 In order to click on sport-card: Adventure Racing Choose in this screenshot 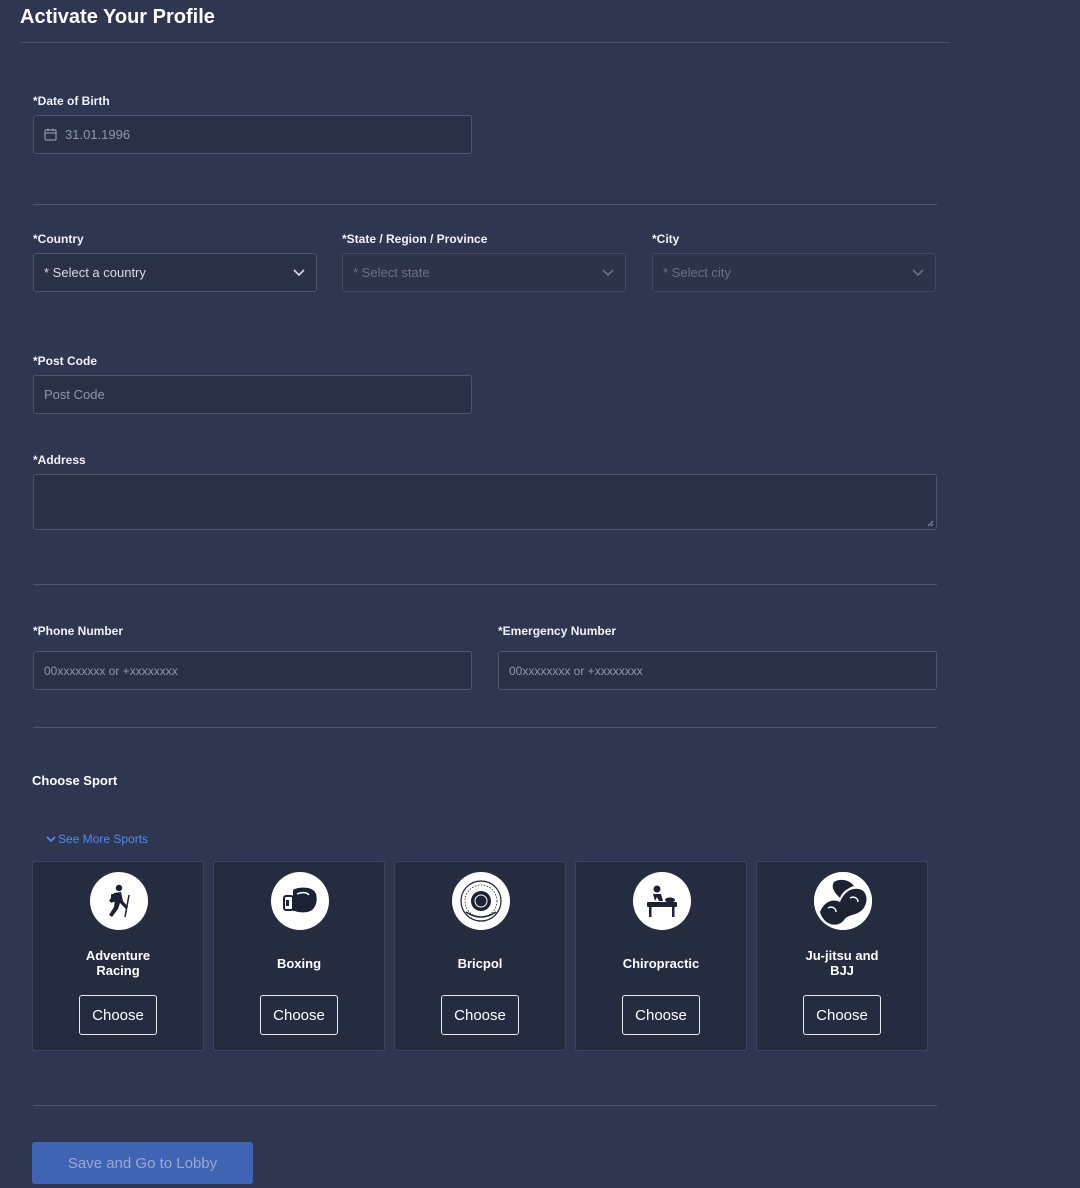, I will do `click(118, 956)`.